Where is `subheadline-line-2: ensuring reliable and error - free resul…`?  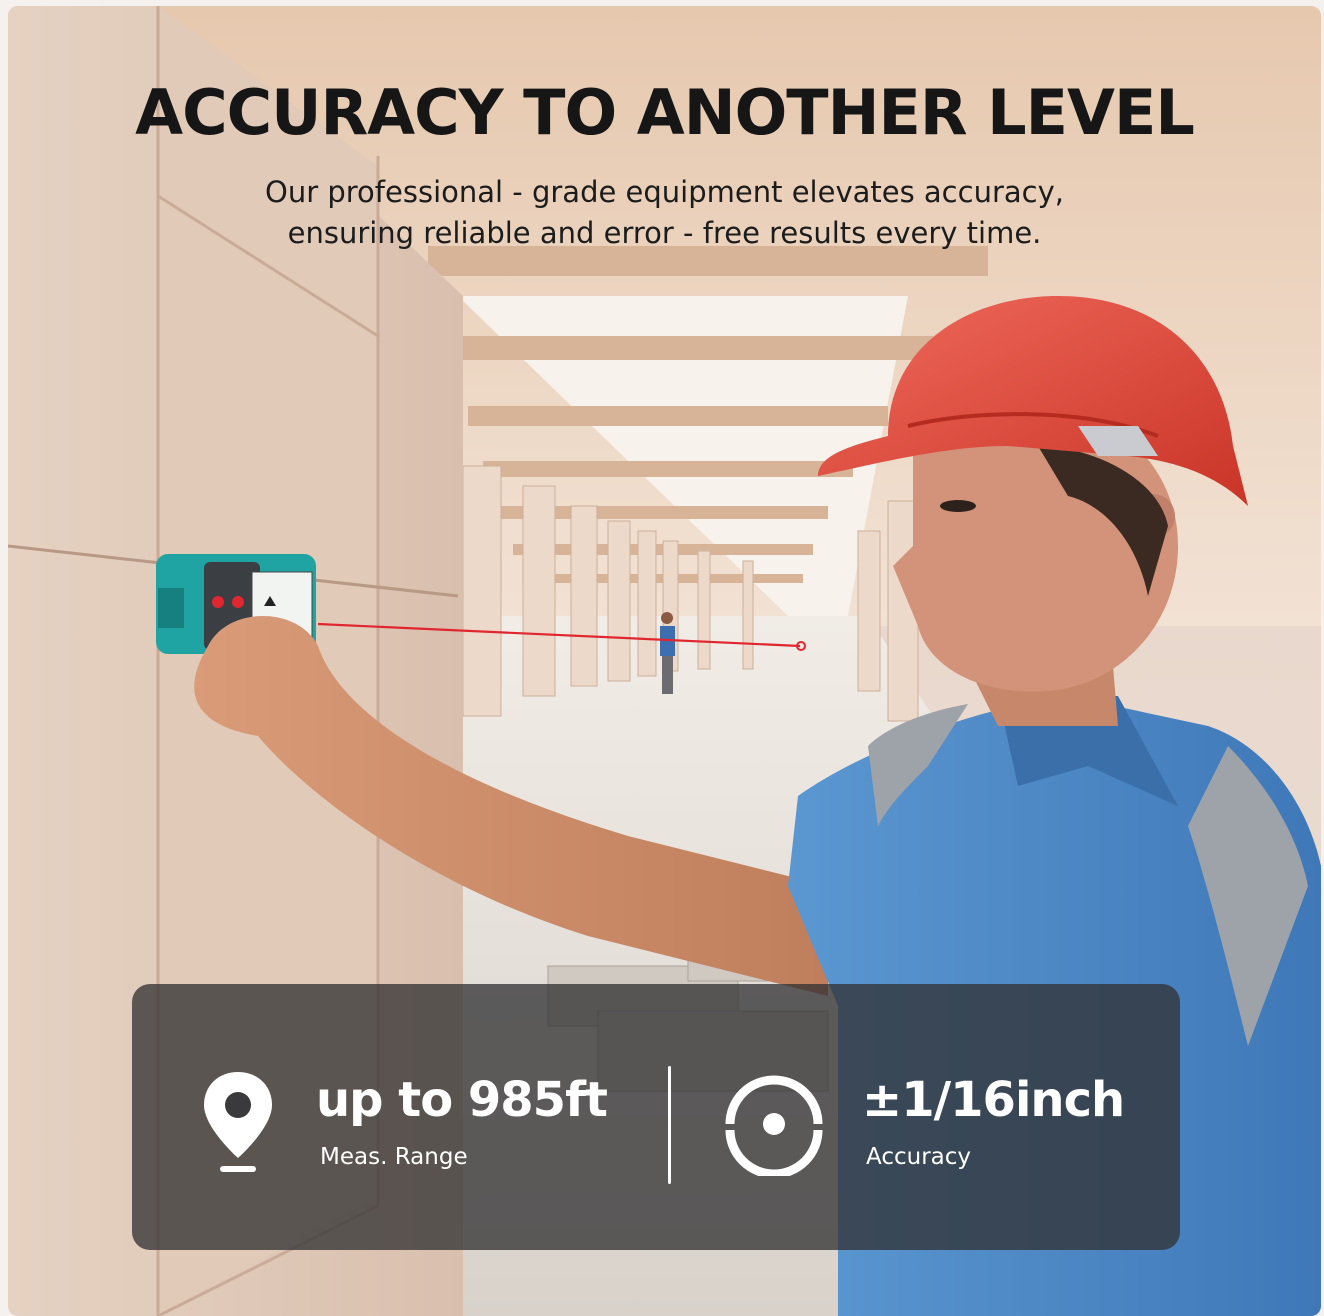
subheadline-line-2: ensuring reliable and error - free resul… is located at coordinates (664, 233).